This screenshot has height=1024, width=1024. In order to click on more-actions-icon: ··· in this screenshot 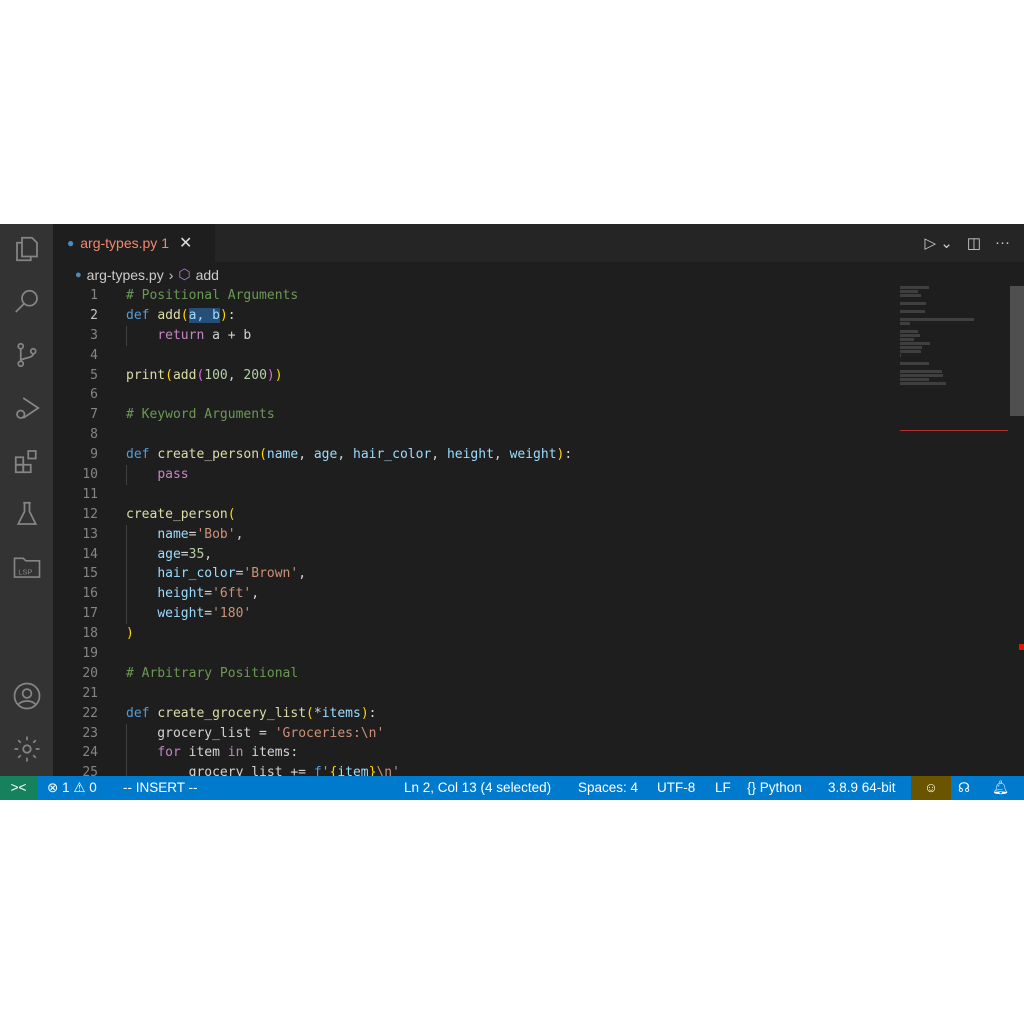, I will do `click(1002, 243)`.